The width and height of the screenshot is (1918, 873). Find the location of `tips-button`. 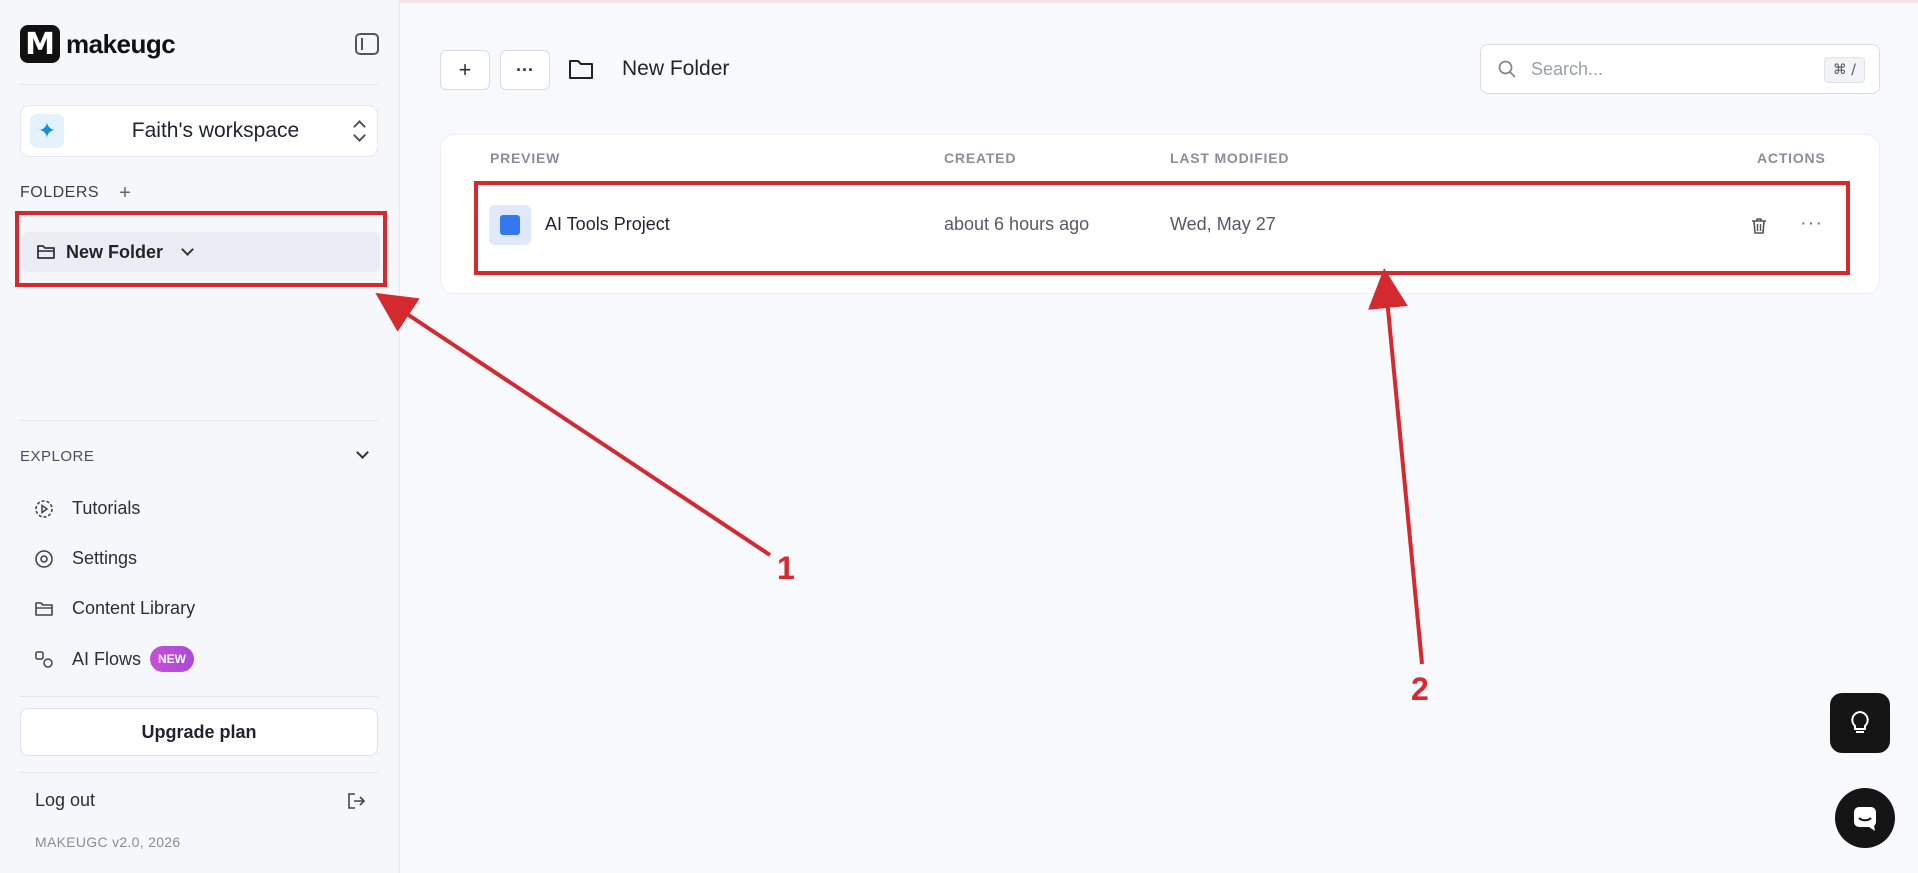

tips-button is located at coordinates (1860, 723).